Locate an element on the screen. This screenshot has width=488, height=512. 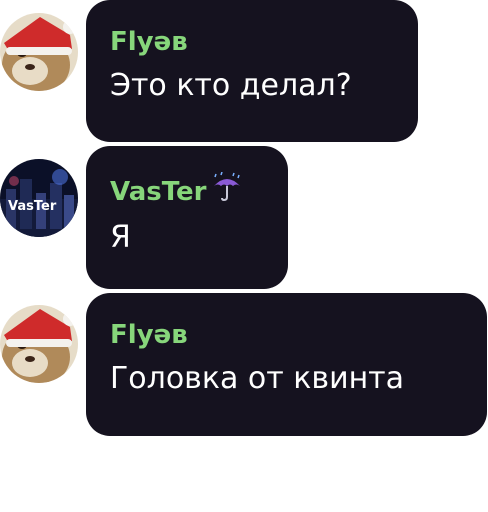
city-night-avatar is located at coordinates (39, 198).